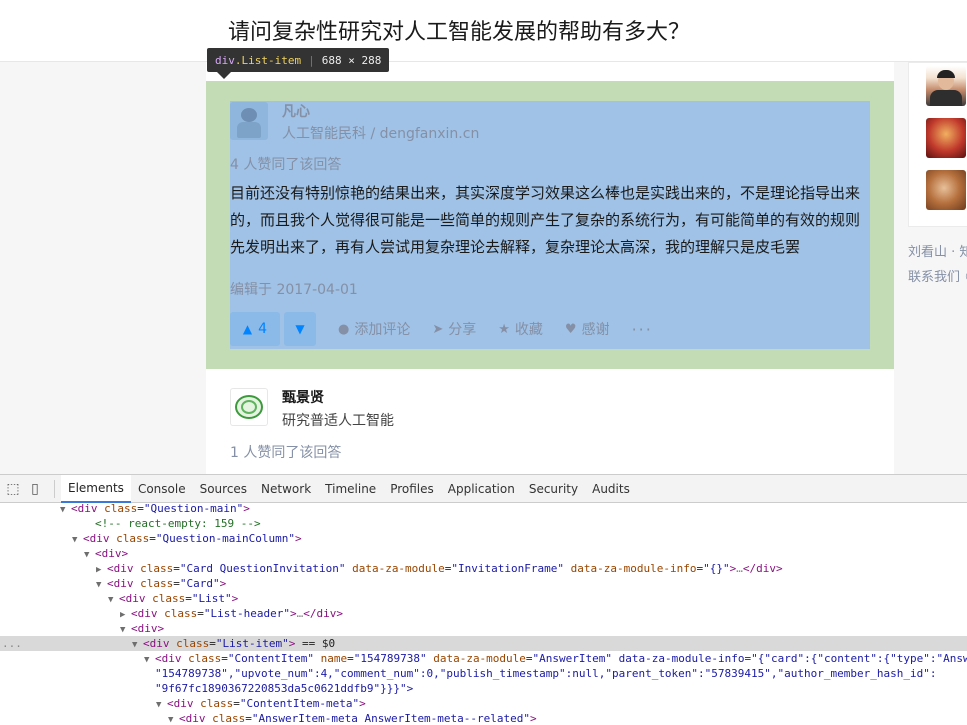  What do you see at coordinates (286, 489) in the screenshot?
I see `devtools-tab-network: Network` at bounding box center [286, 489].